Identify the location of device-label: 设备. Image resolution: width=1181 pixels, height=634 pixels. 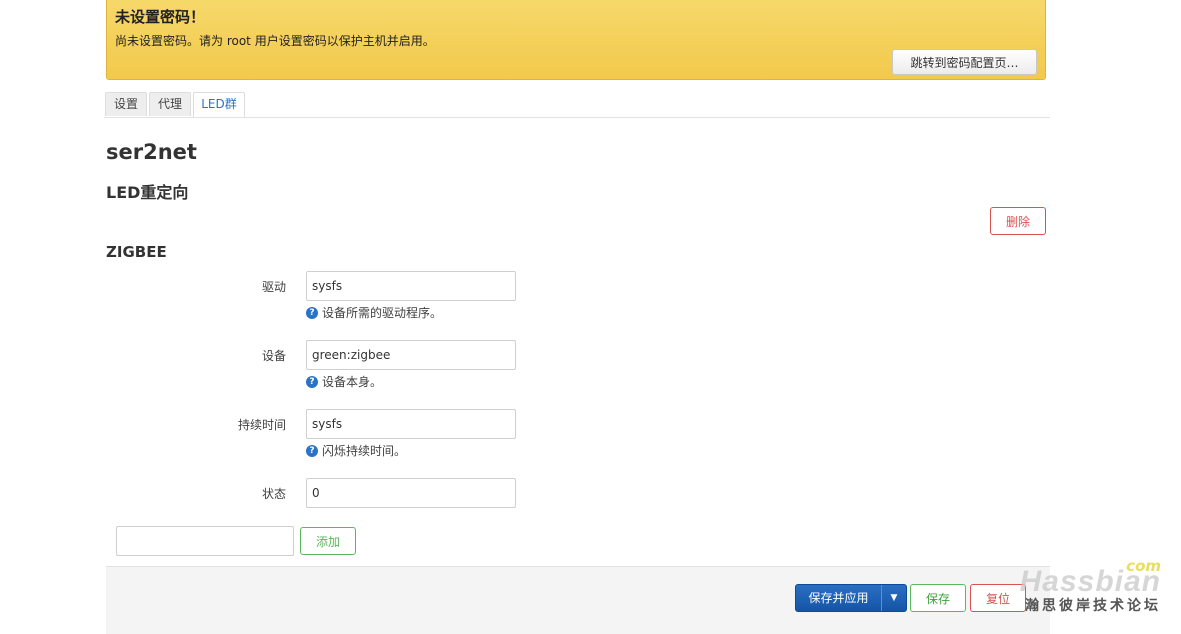
(273, 356).